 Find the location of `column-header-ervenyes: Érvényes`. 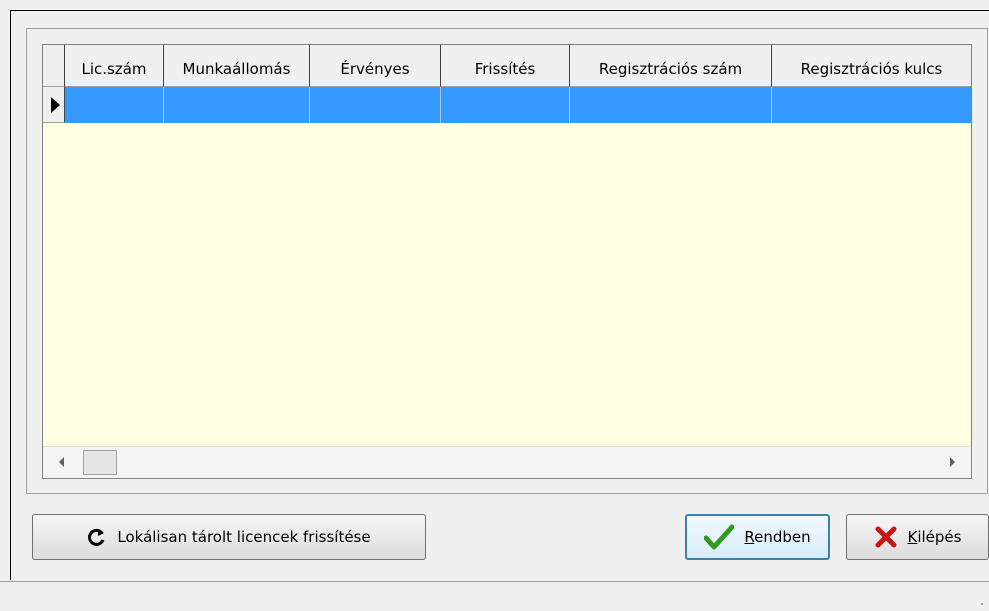

column-header-ervenyes: Érvényes is located at coordinates (375, 66).